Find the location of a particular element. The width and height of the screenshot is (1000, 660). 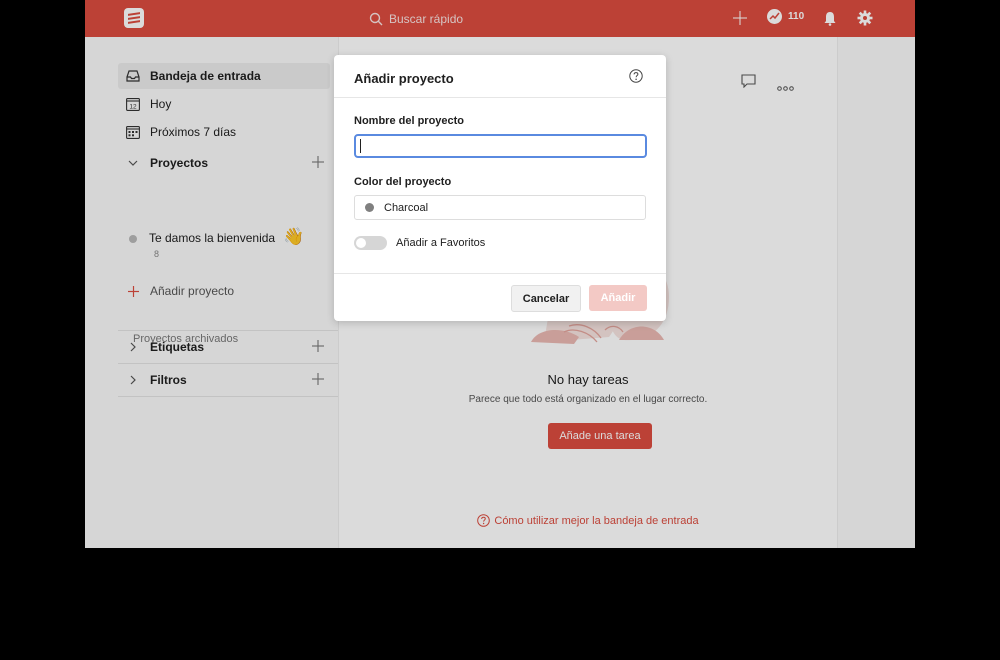

dialog-title: Añadir proyecto is located at coordinates (404, 78).